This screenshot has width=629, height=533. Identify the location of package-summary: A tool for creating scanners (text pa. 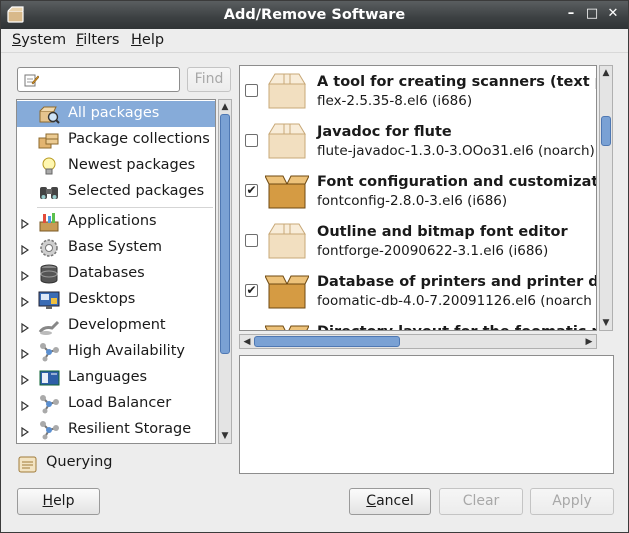
(457, 82).